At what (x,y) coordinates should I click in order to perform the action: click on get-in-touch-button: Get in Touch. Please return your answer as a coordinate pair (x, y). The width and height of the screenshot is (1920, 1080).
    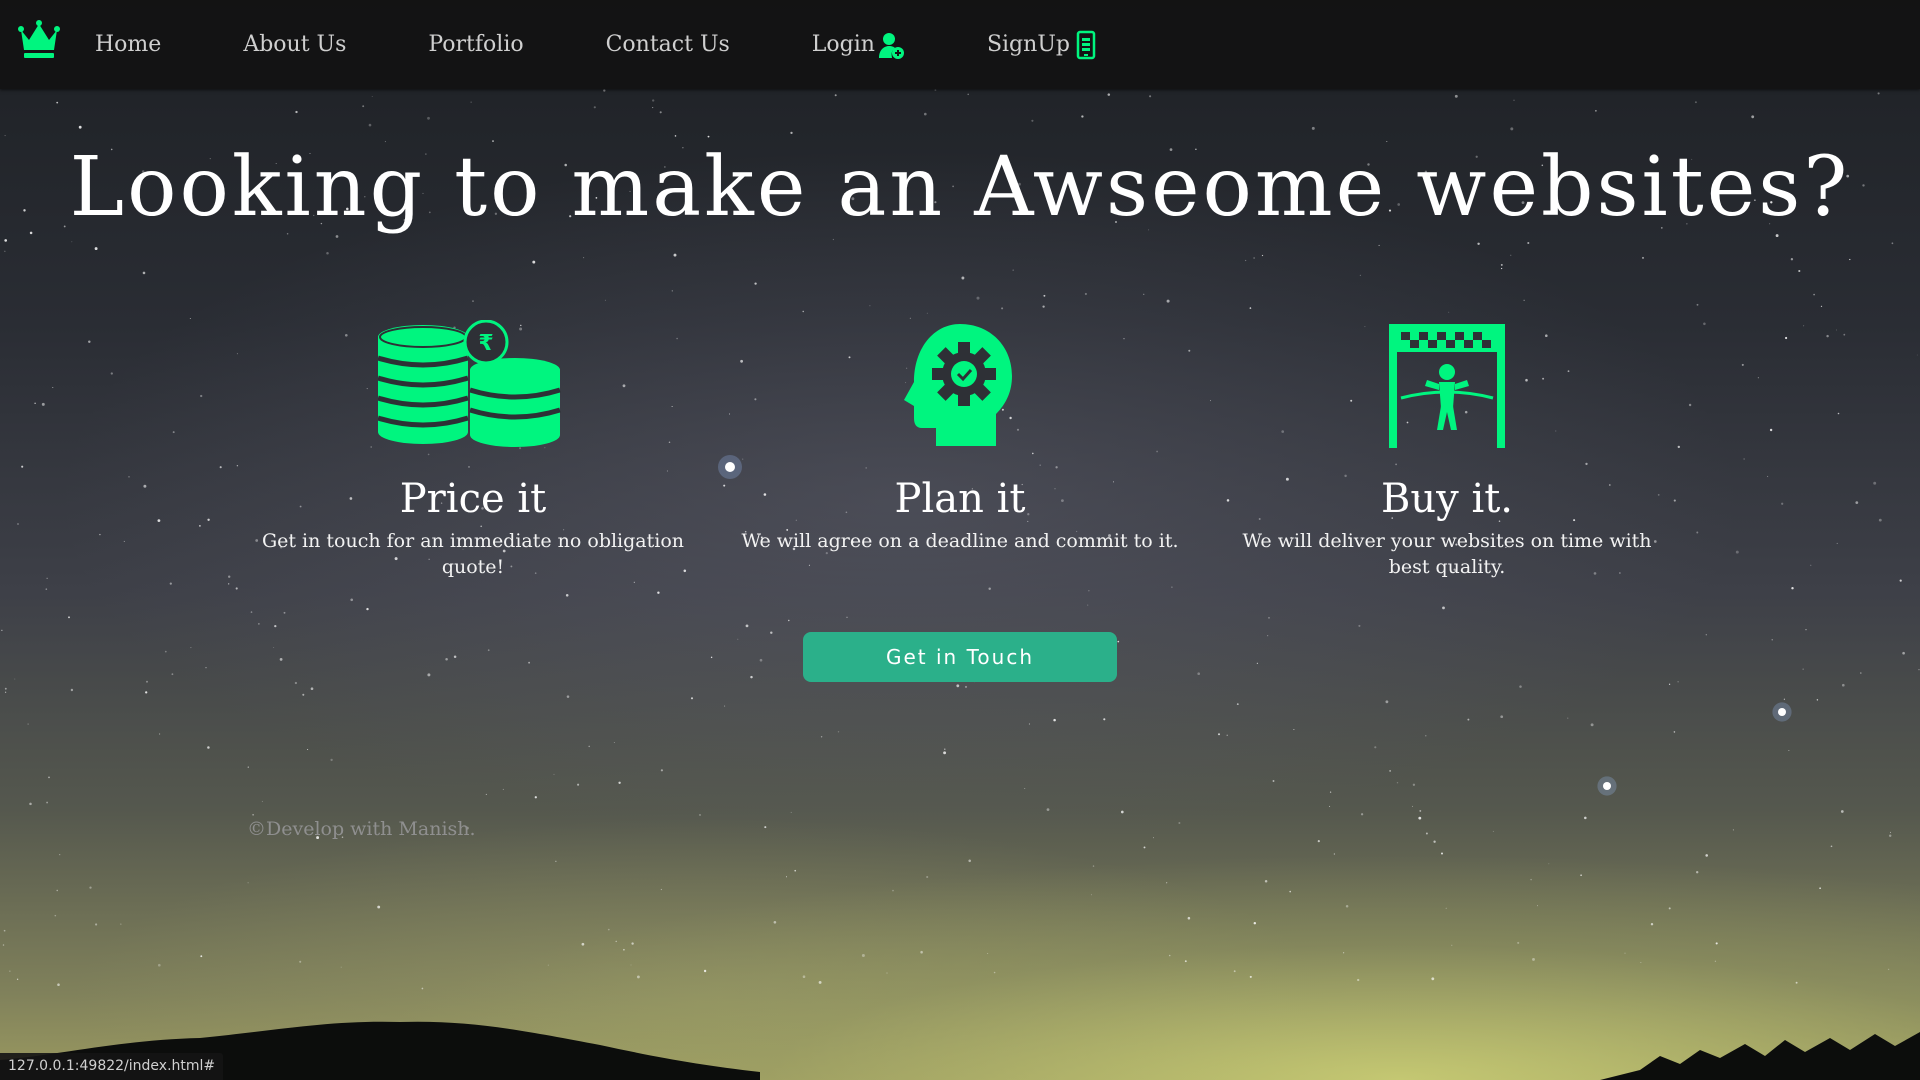
    Looking at the image, I should click on (960, 657).